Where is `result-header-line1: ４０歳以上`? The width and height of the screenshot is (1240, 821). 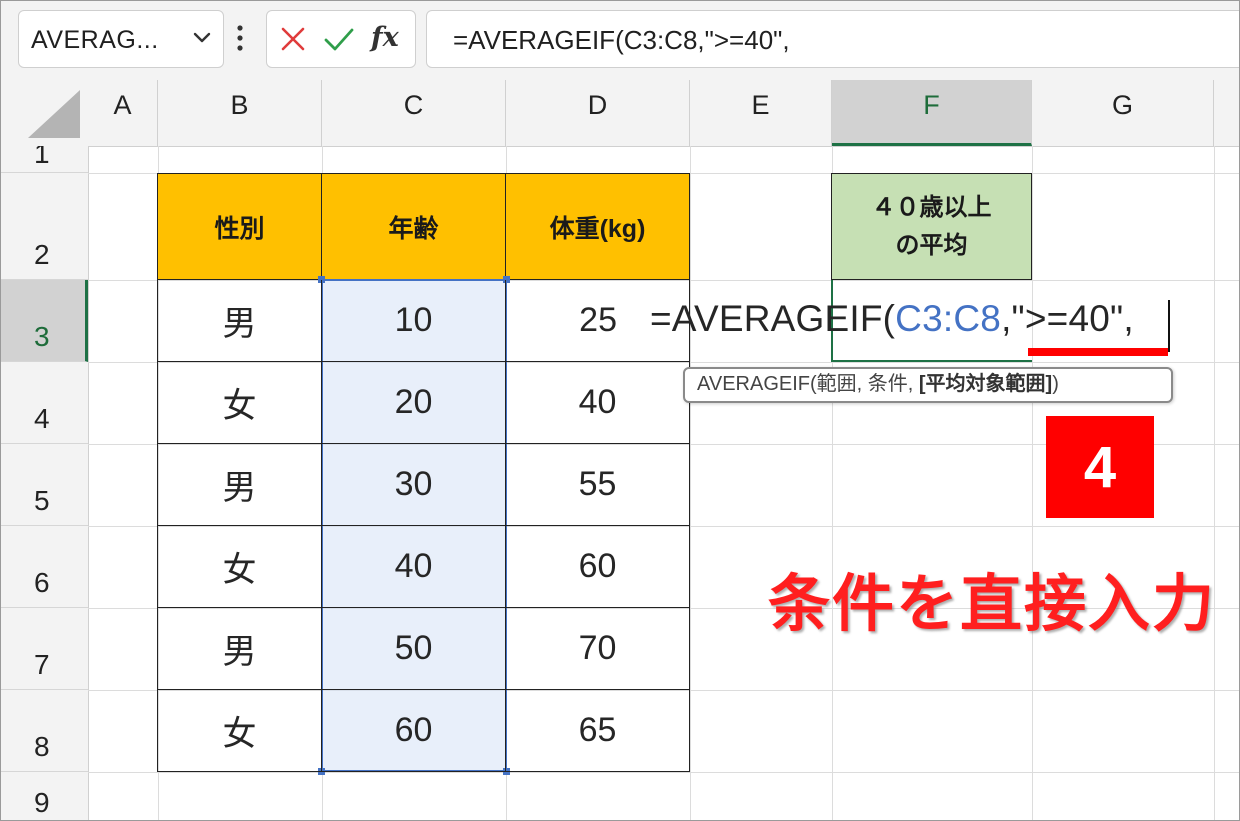
result-header-line1: ４０歳以上 is located at coordinates (931, 207).